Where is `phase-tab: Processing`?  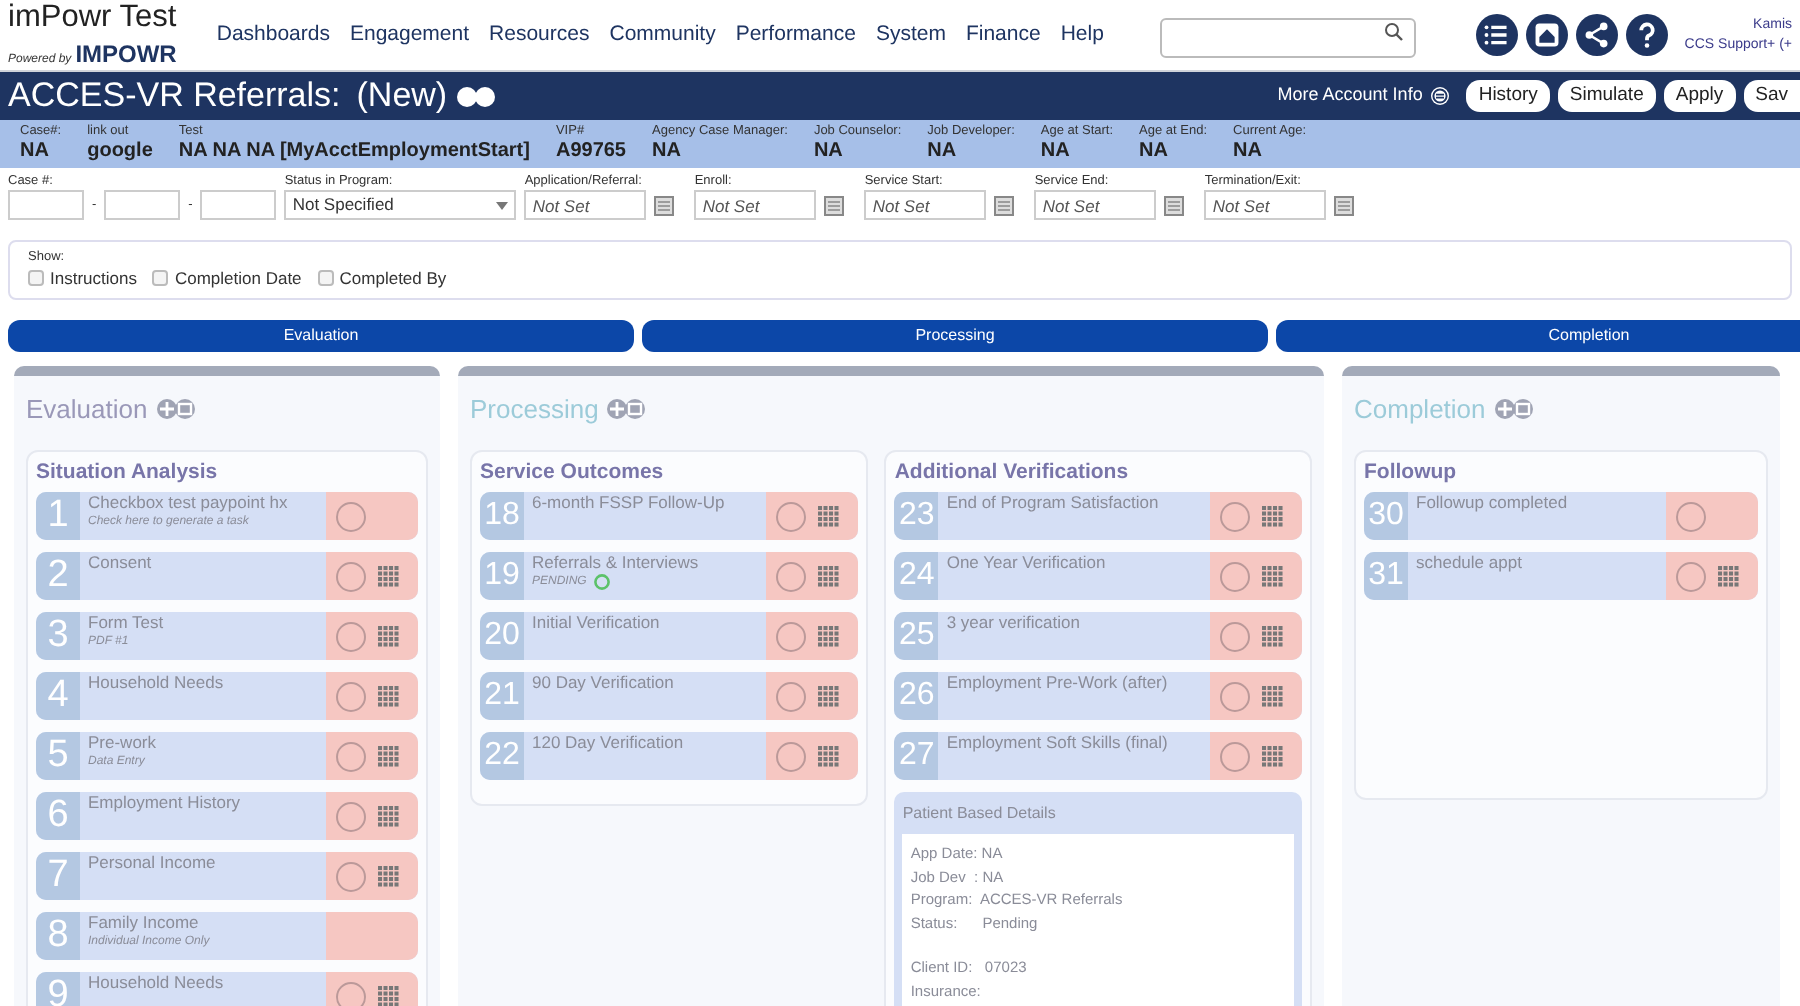
phase-tab: Processing is located at coordinates (955, 336).